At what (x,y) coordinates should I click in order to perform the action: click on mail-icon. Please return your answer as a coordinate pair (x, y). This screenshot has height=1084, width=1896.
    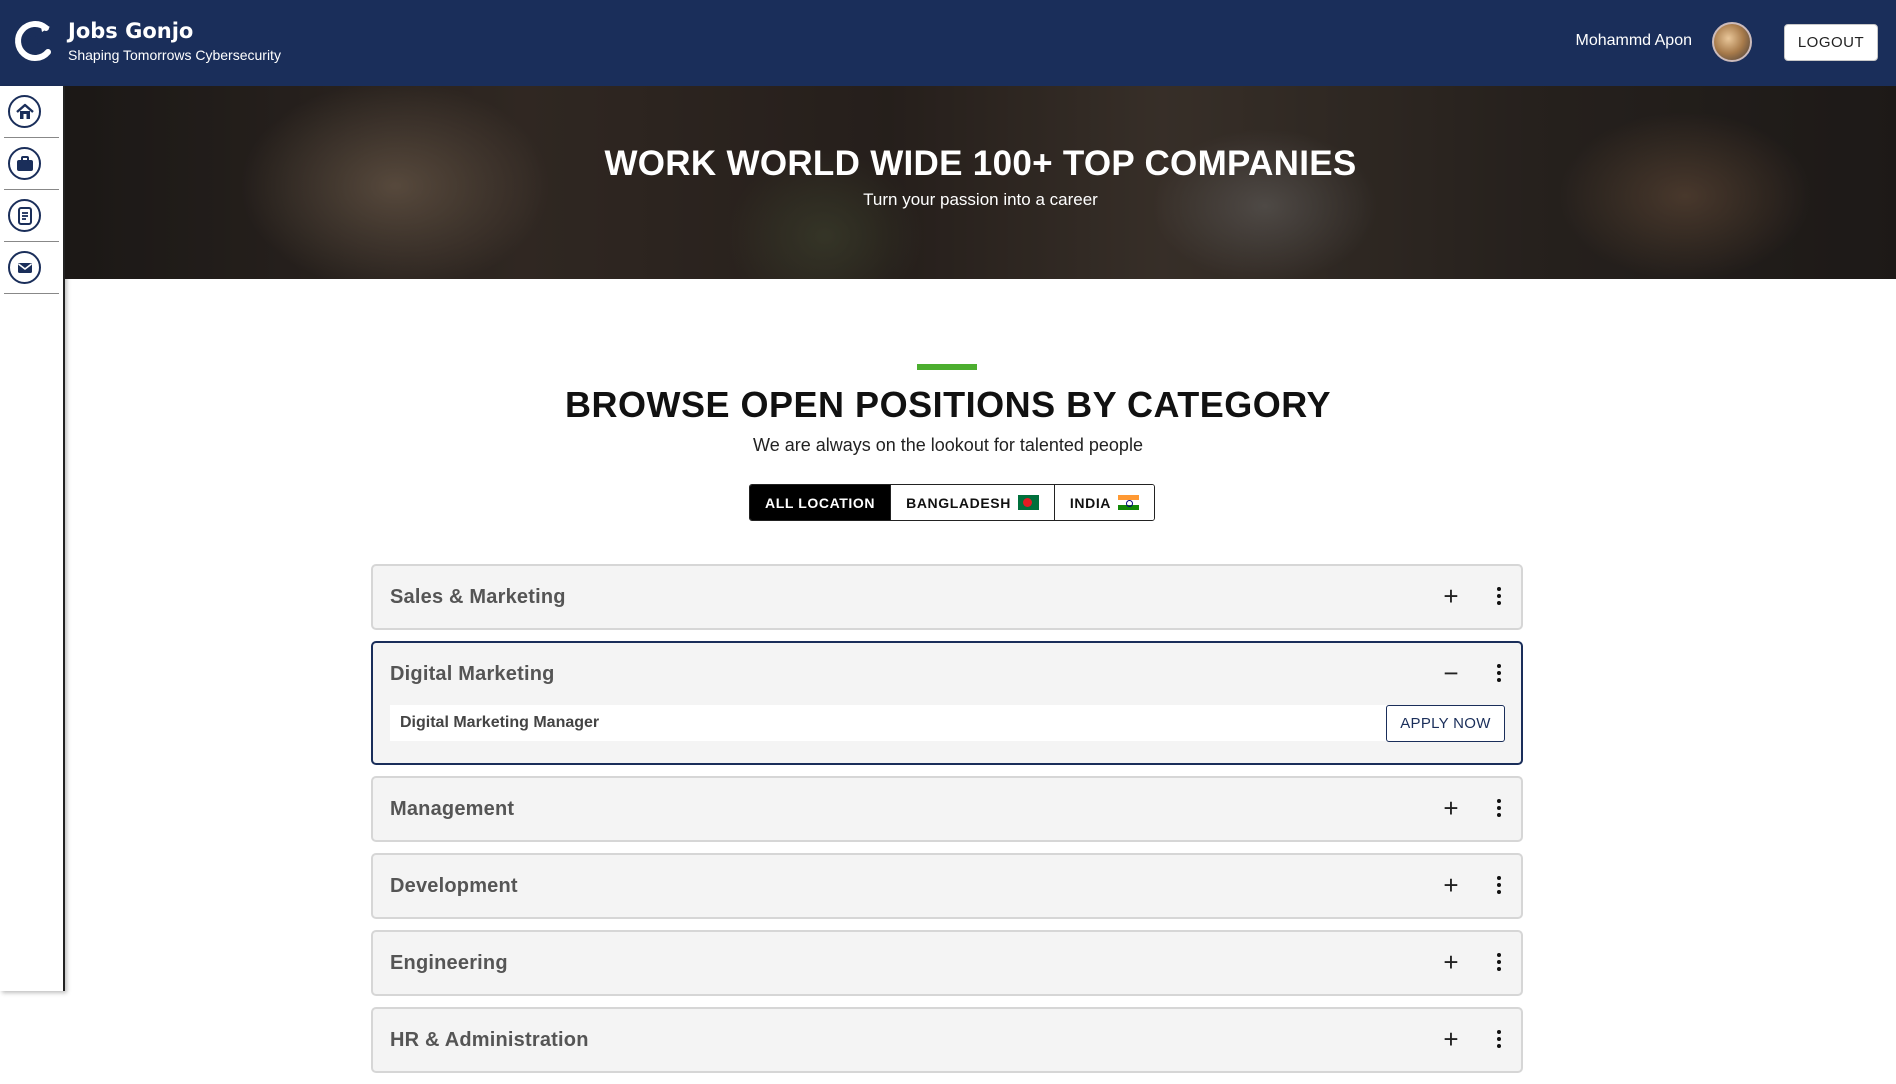
    Looking at the image, I should click on (24, 267).